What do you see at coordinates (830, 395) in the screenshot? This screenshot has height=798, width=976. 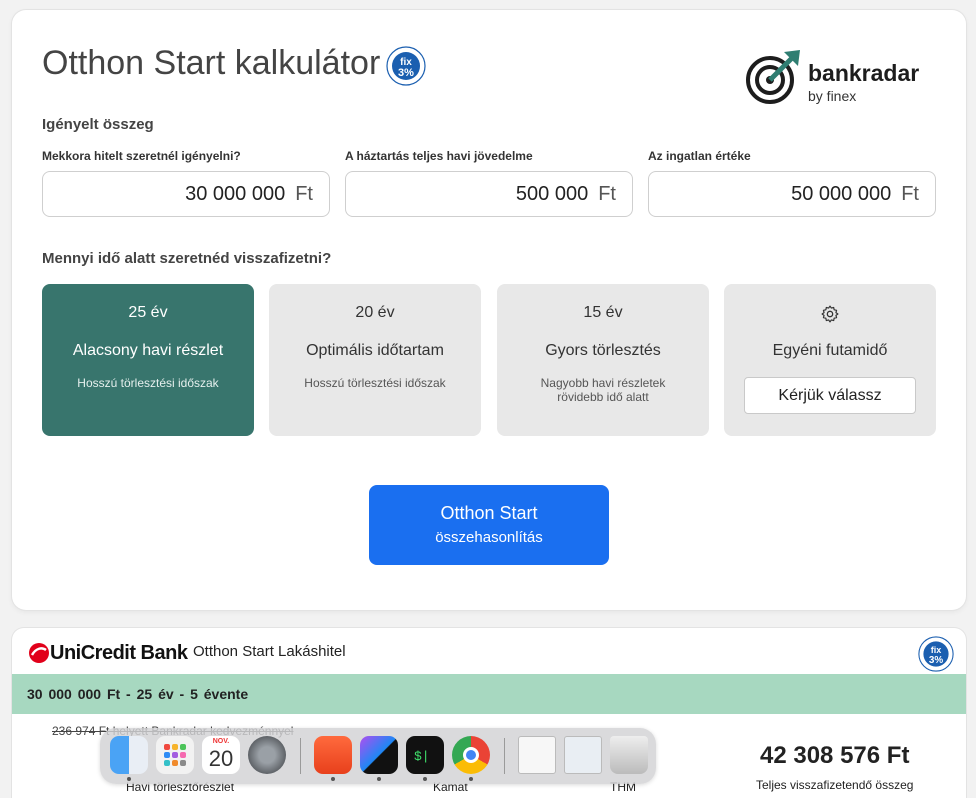 I see `custom-term-select: Kérjük válassz` at bounding box center [830, 395].